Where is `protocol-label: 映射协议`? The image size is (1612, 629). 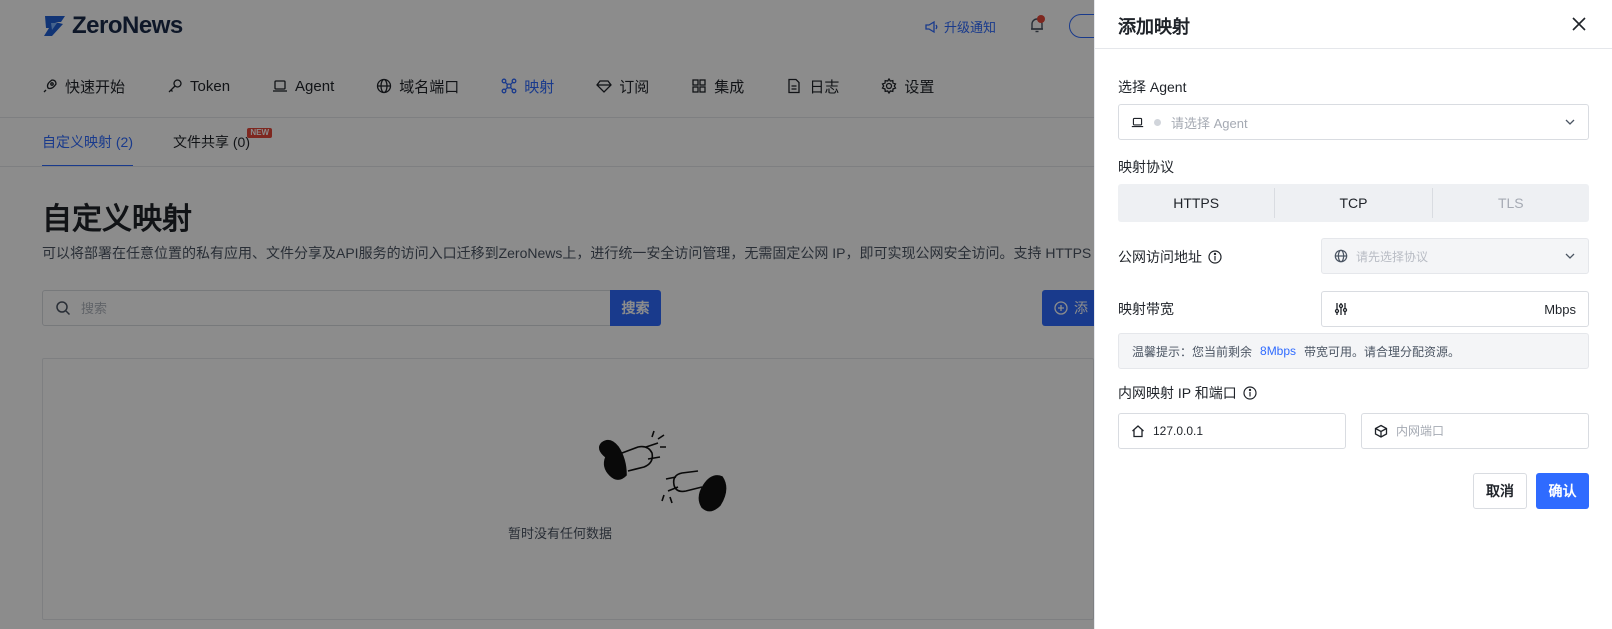 protocol-label: 映射协议 is located at coordinates (1146, 167).